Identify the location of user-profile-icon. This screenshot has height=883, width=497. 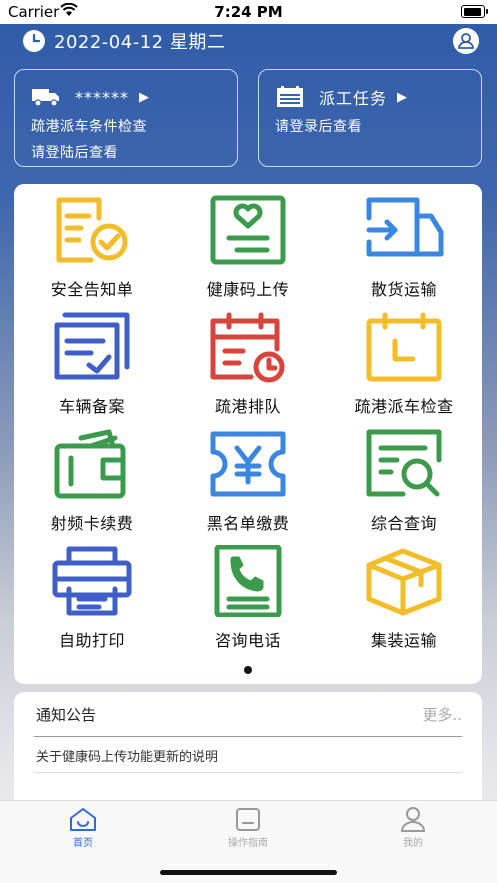
(466, 41).